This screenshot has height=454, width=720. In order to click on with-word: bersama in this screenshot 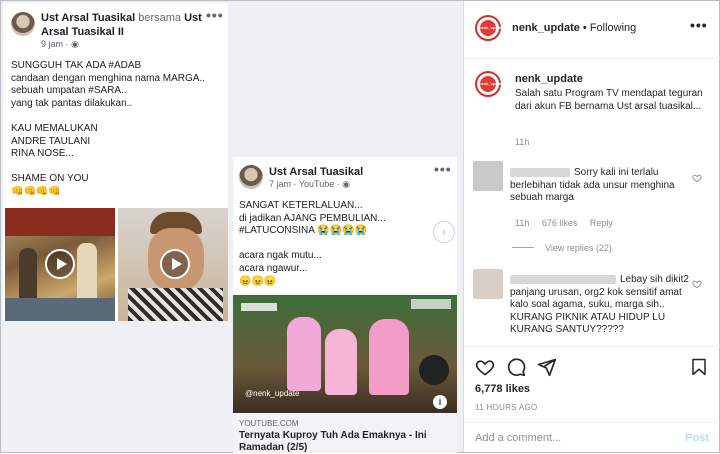, I will do `click(160, 18)`.